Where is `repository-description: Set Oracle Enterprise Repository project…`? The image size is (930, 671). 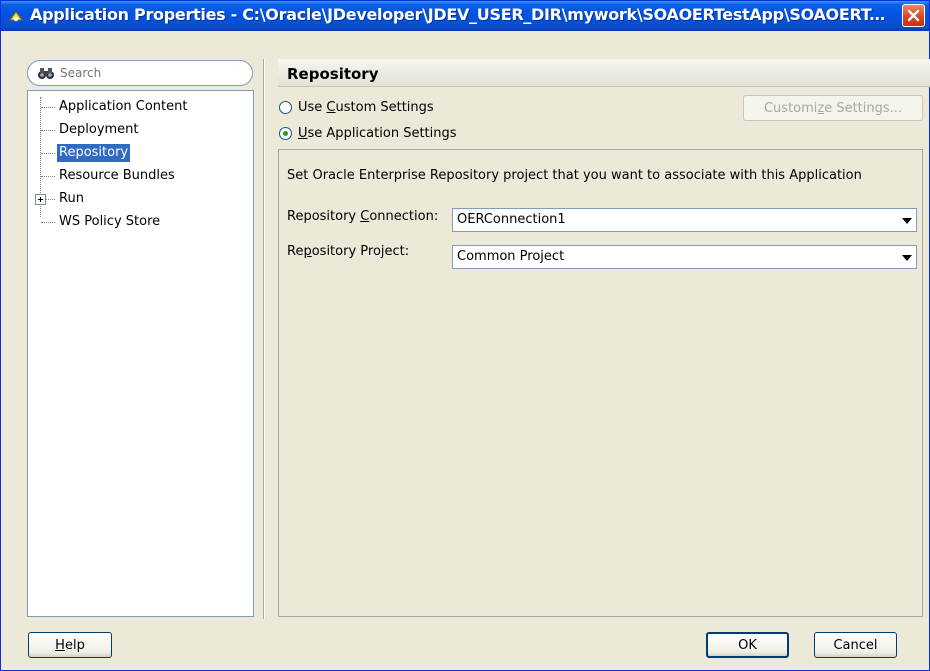
repository-description: Set Oracle Enterprise Repository project… is located at coordinates (574, 175).